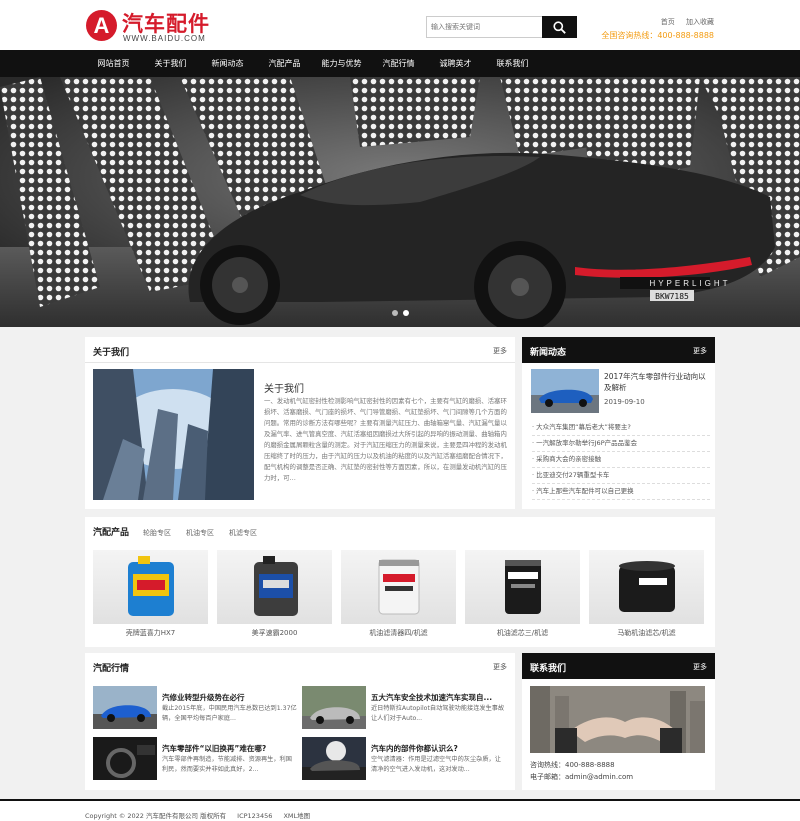 The image size is (800, 821). Describe the element at coordinates (200, 533) in the screenshot. I see `tab-oil: 机油专区` at that location.